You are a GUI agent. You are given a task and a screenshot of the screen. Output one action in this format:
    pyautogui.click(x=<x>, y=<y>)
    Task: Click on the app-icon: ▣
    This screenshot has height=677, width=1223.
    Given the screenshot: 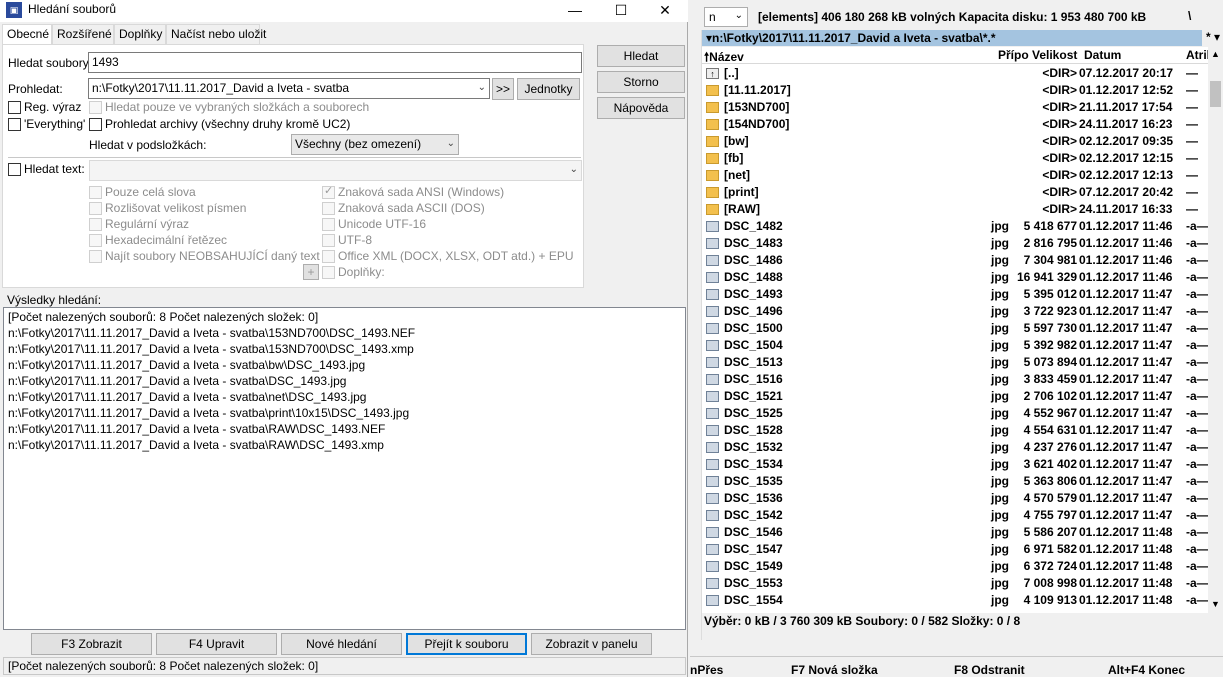 What is the action you would take?
    pyautogui.click(x=14, y=10)
    